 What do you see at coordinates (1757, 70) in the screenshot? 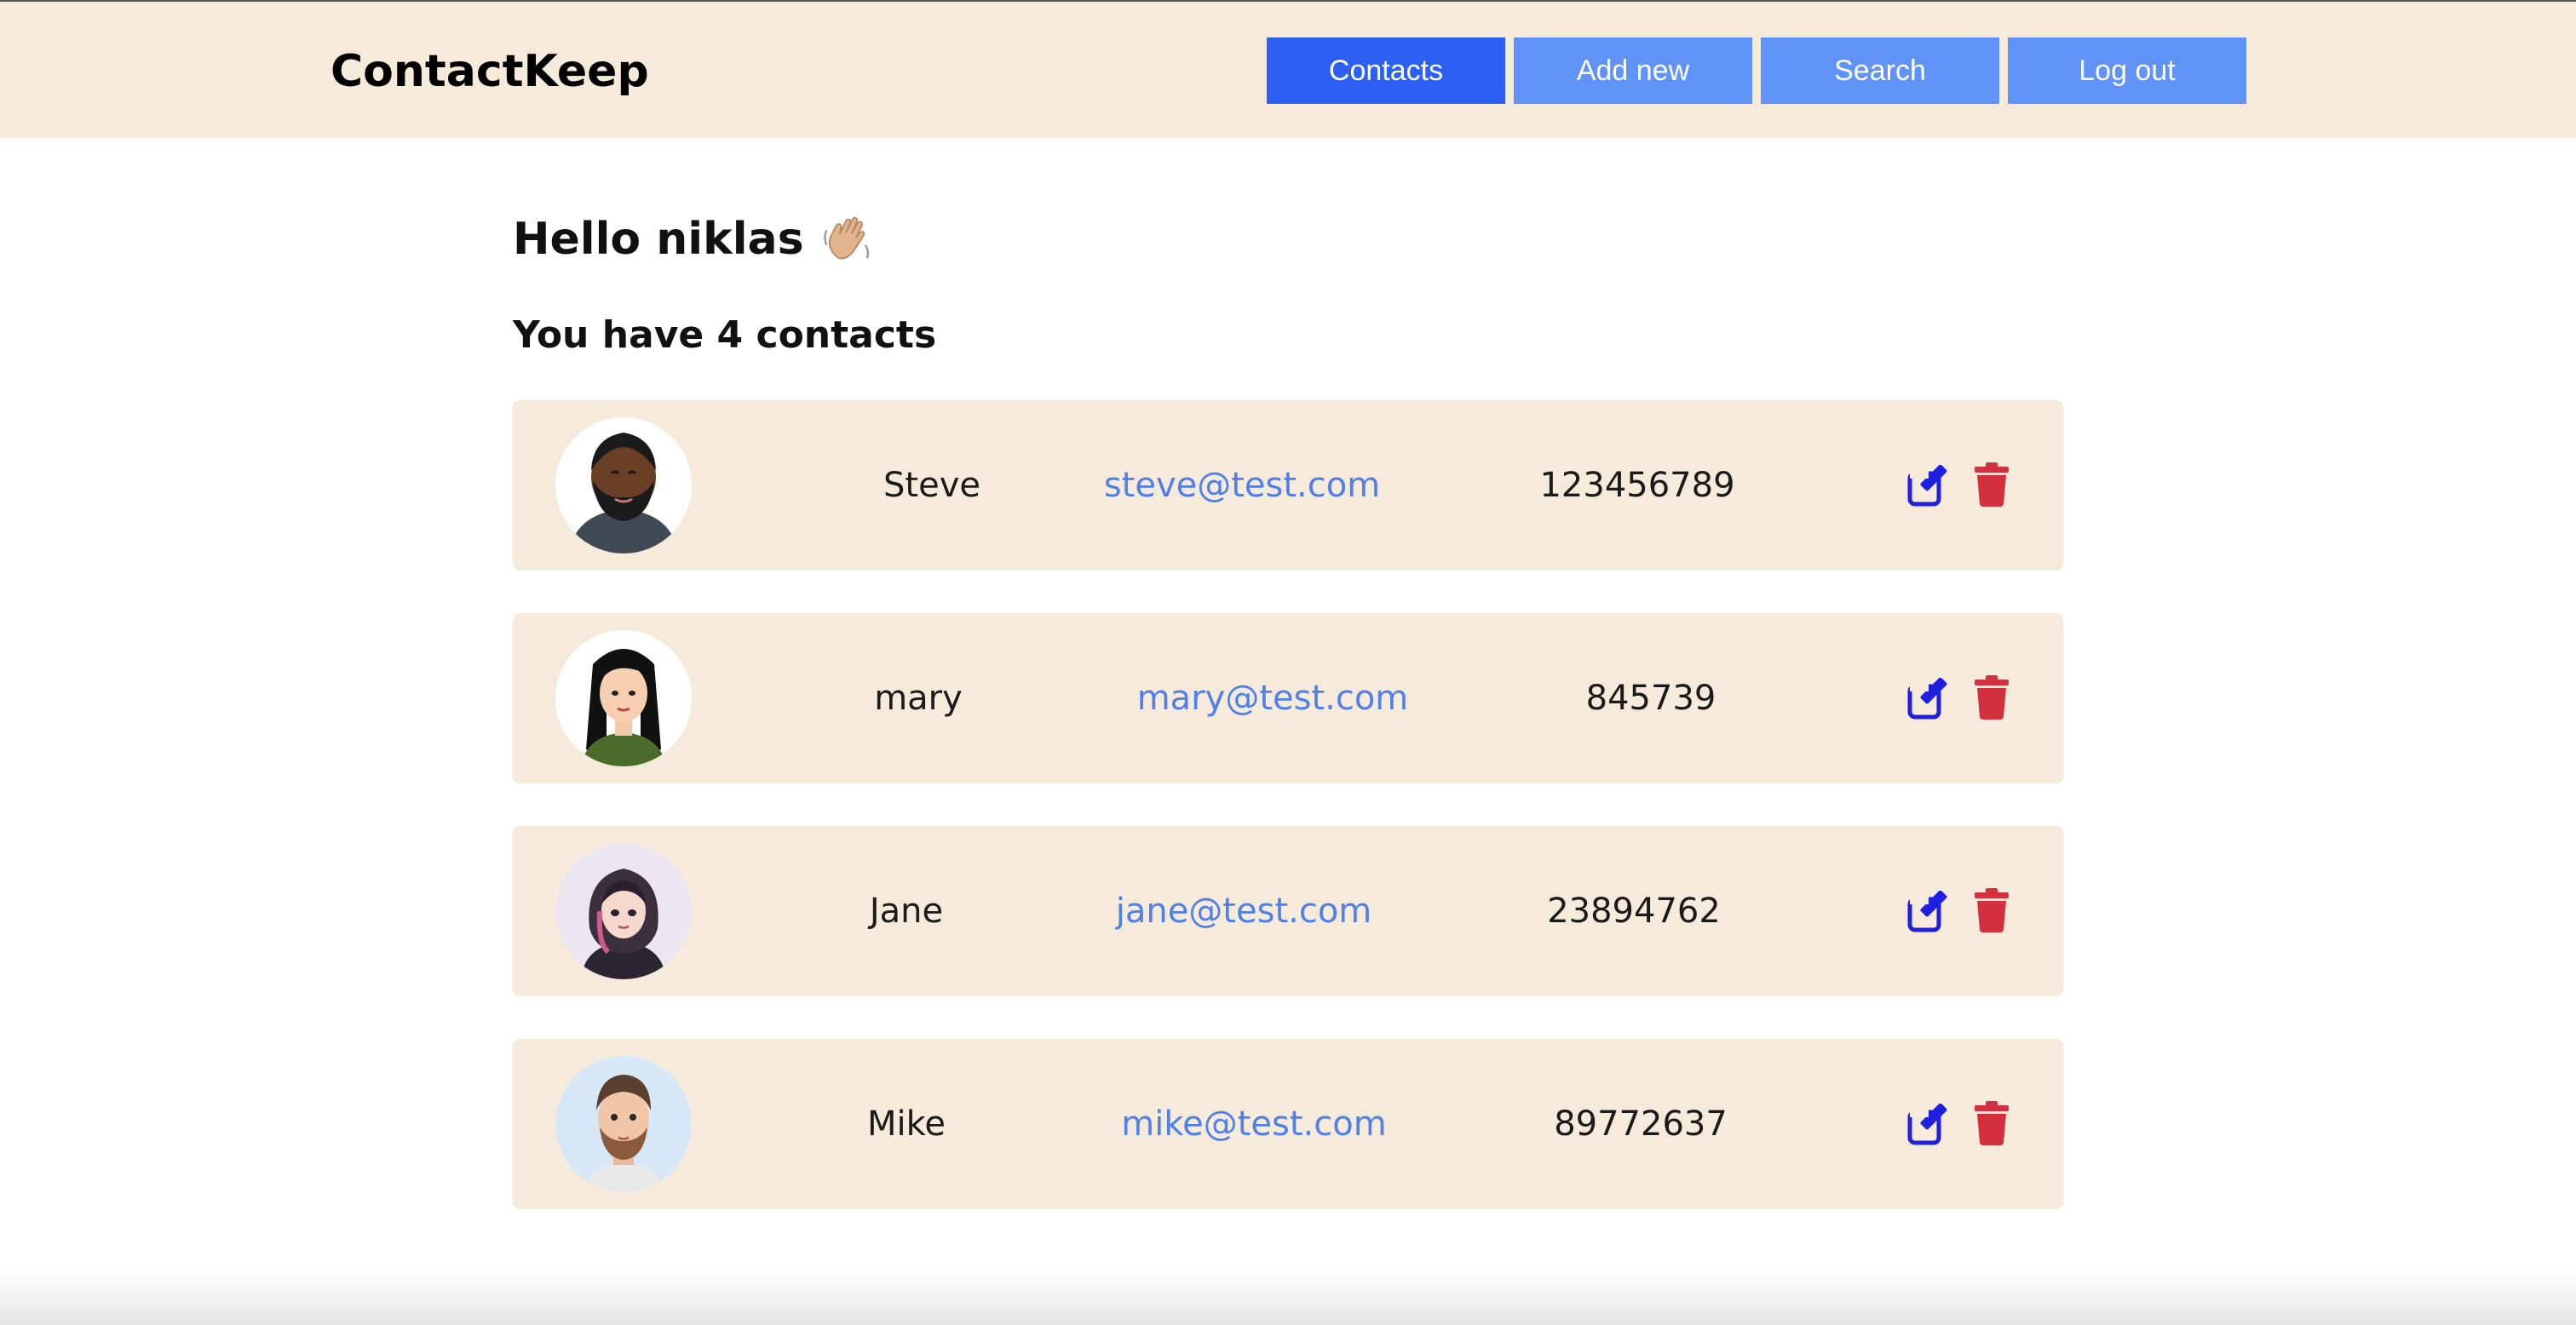
I see `main-nav: Contacts Add new Search Log out` at bounding box center [1757, 70].